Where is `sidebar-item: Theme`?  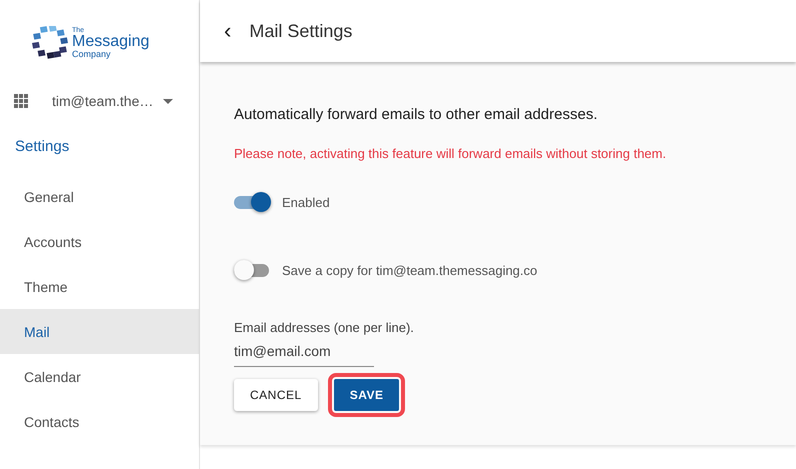
sidebar-item: Theme is located at coordinates (99, 286).